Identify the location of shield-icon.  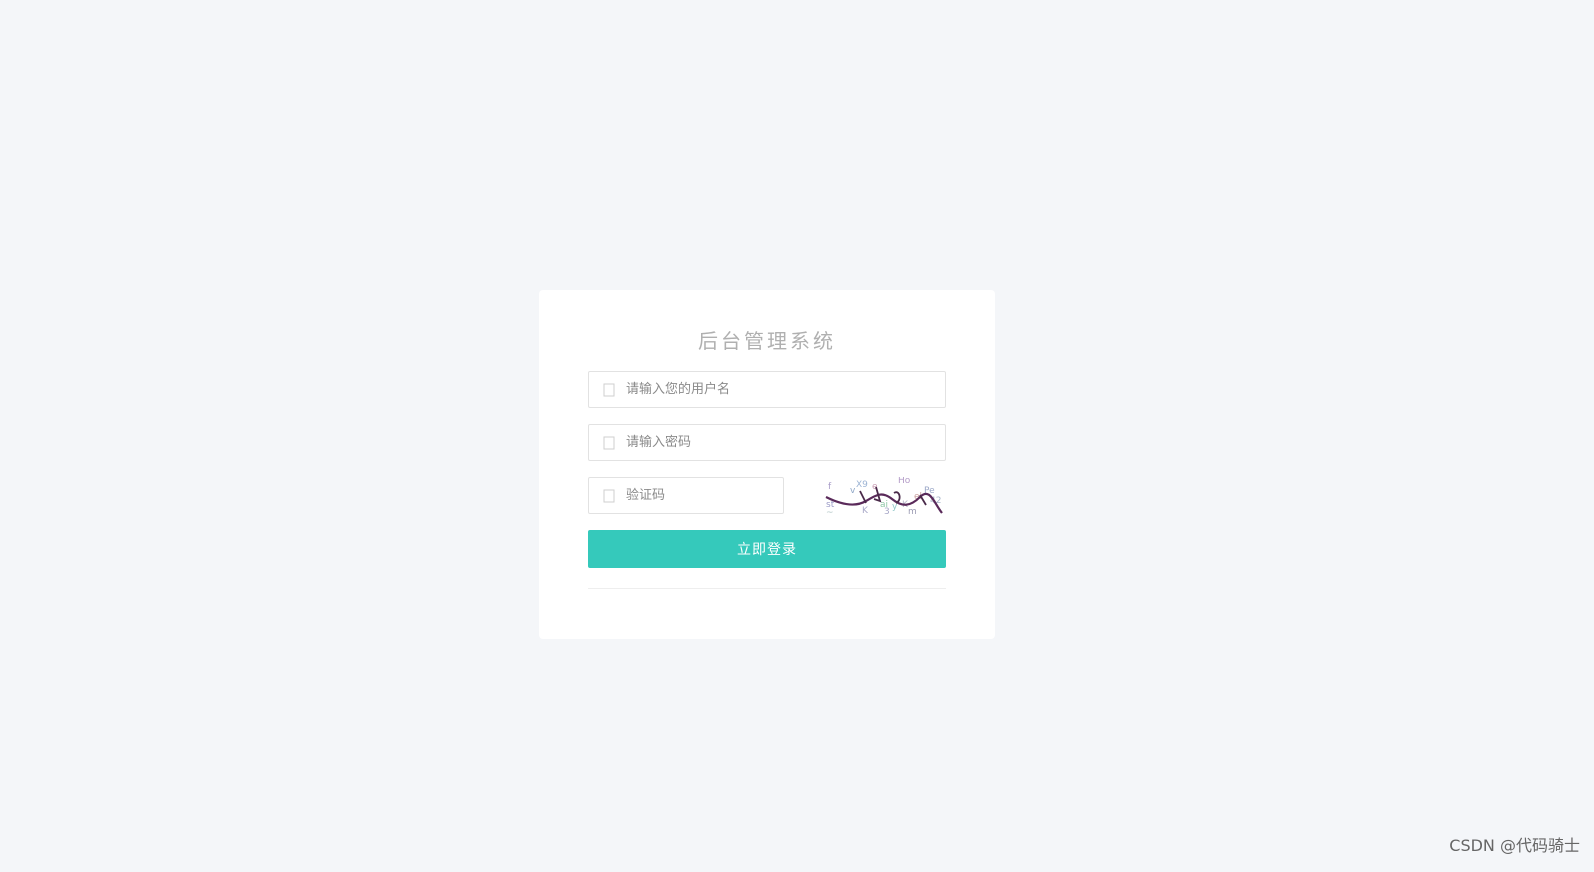
(609, 496).